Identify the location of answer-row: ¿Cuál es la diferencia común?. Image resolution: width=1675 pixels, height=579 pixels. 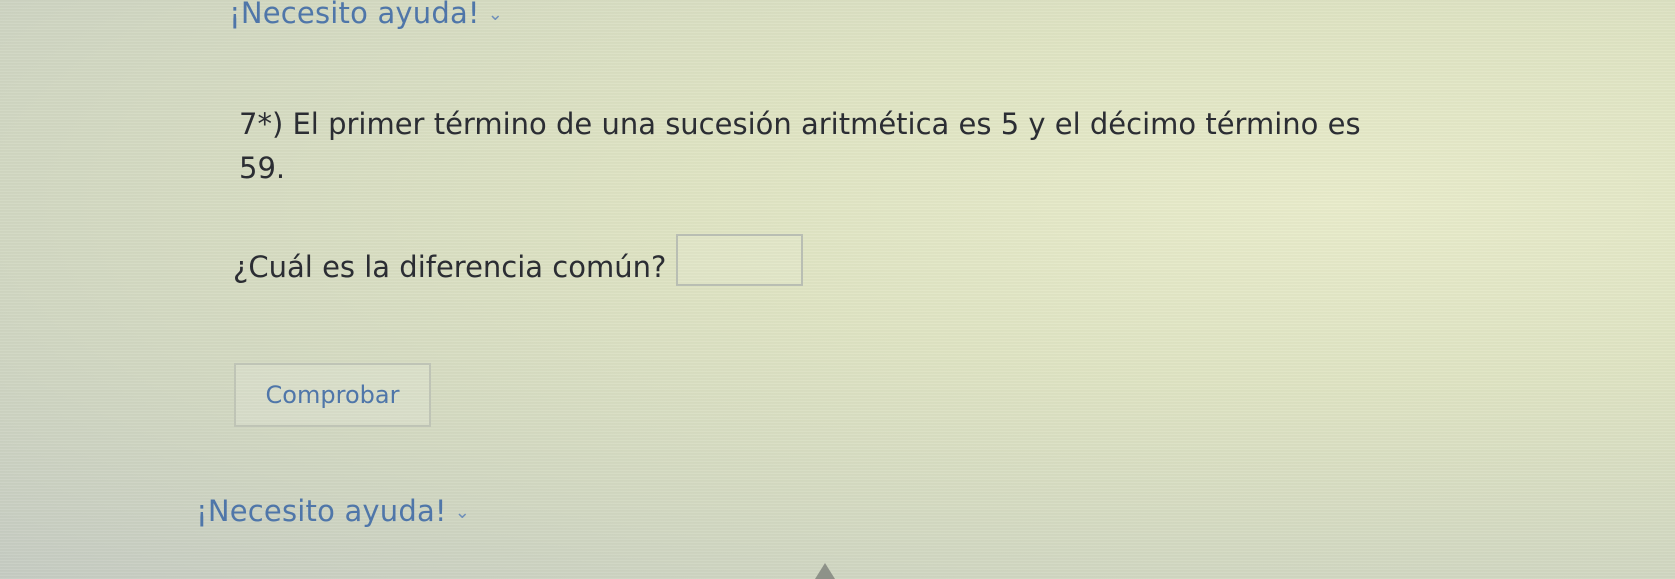
(518, 260).